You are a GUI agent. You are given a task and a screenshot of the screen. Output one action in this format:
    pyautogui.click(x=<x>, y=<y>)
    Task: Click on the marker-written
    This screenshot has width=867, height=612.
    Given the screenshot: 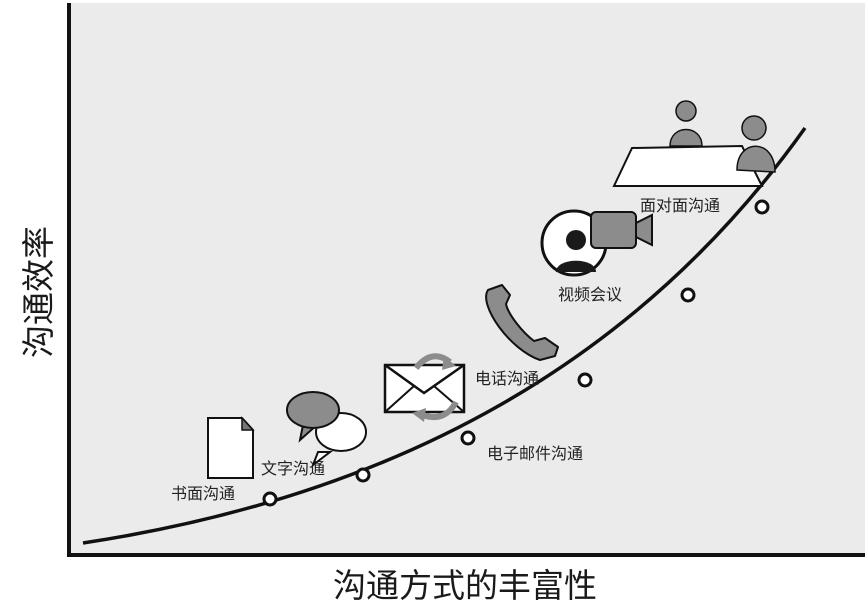 What is the action you would take?
    pyautogui.click(x=270, y=499)
    